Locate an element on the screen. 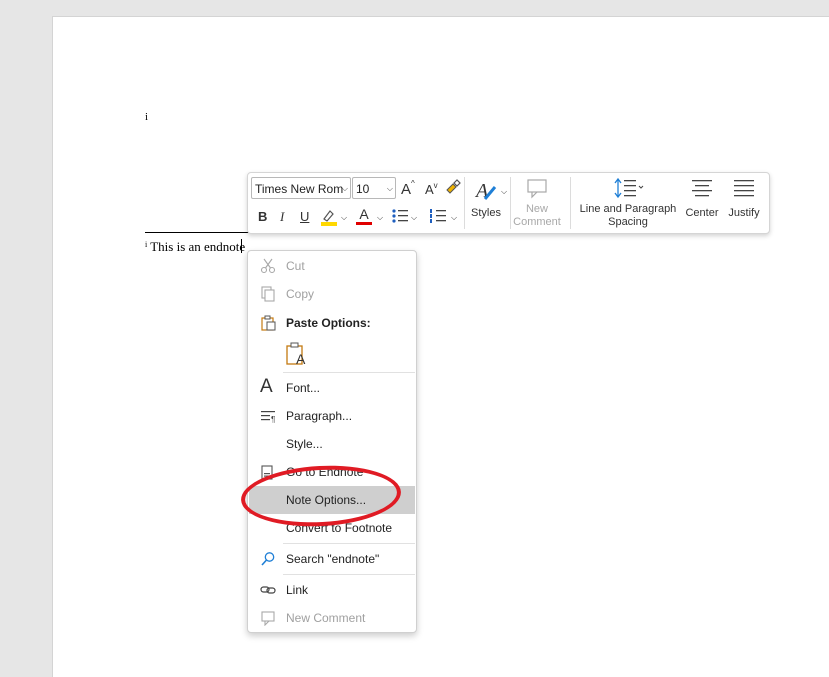  font-name-value: Times New Rom is located at coordinates (299, 189).